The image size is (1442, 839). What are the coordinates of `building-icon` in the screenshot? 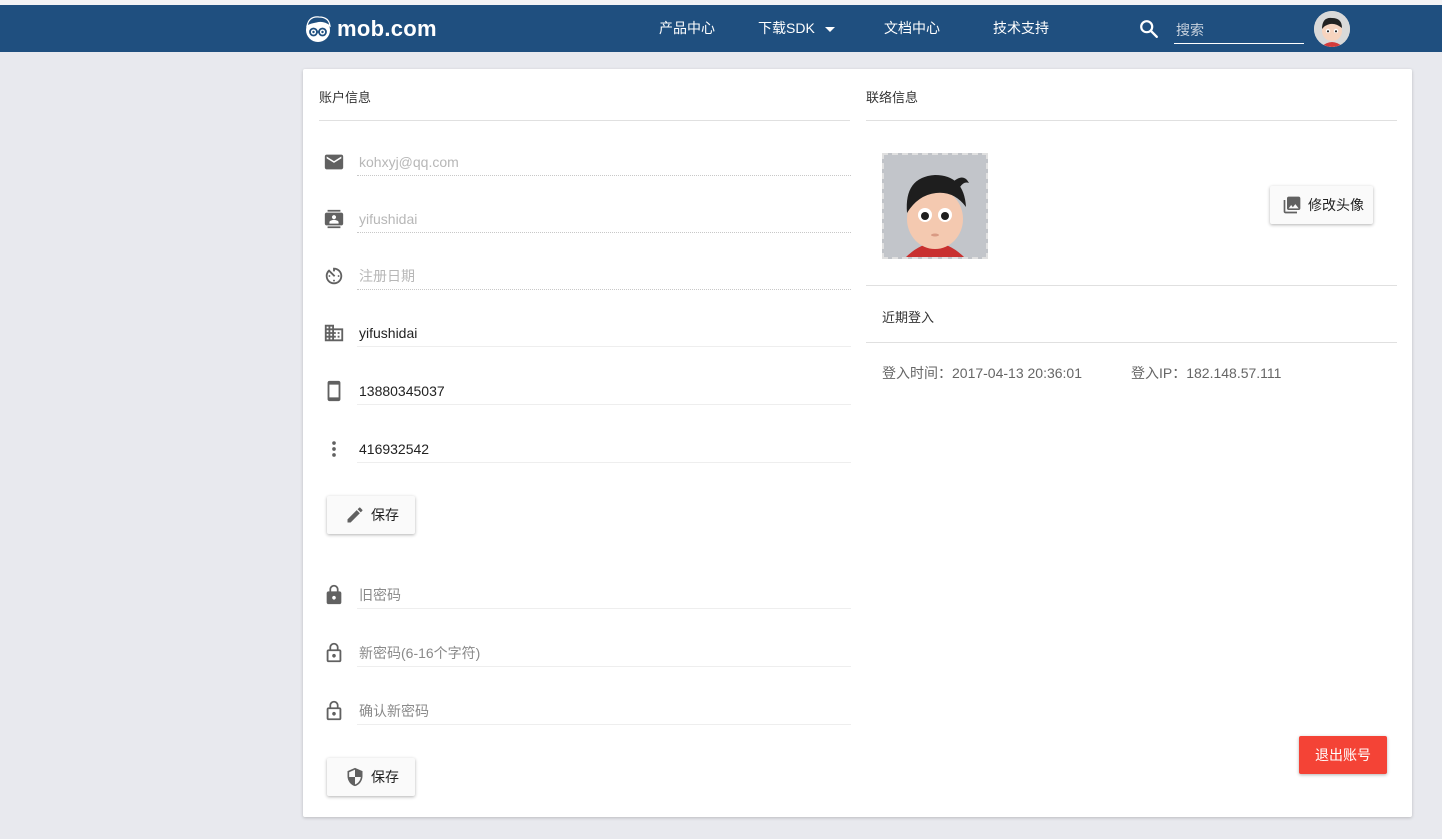 It's located at (334, 333).